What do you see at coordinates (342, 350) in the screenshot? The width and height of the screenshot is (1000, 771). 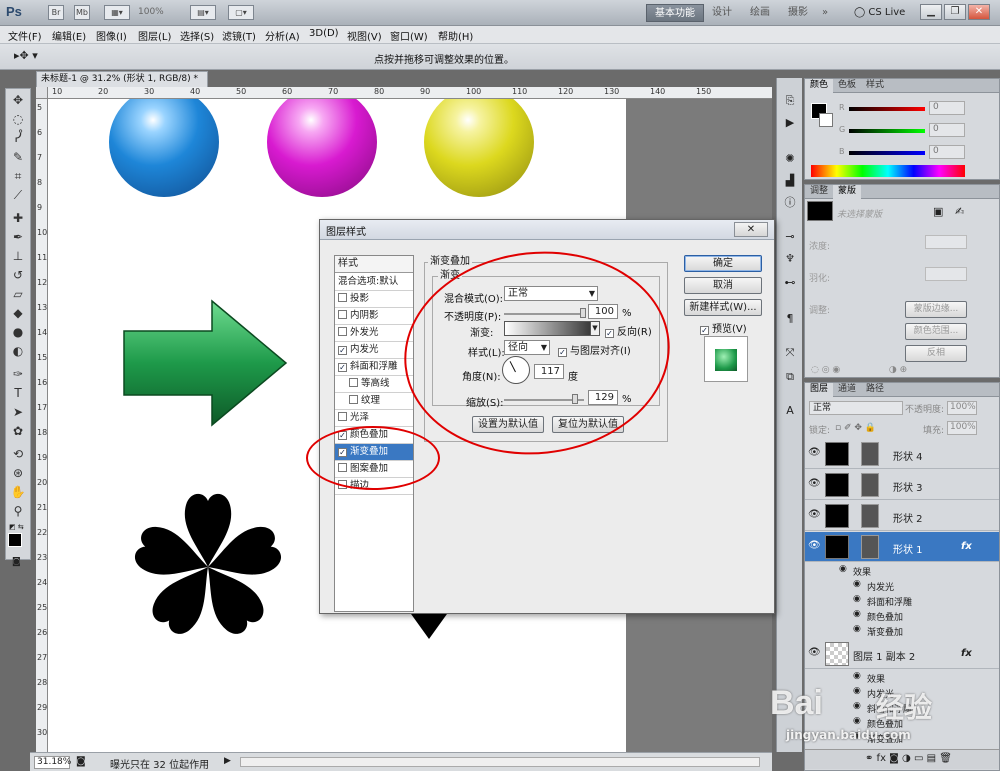 I see `checkbox-checked-icon: ✓` at bounding box center [342, 350].